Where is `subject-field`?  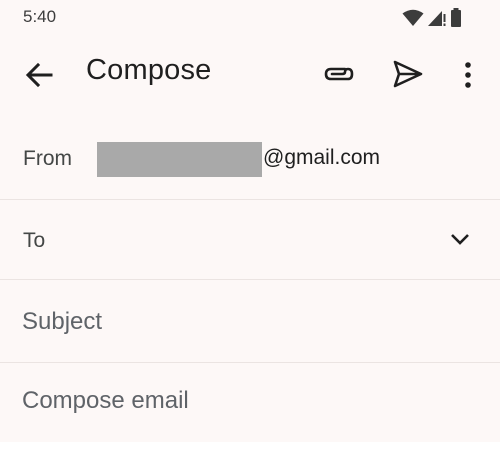
subject-field is located at coordinates (249, 322).